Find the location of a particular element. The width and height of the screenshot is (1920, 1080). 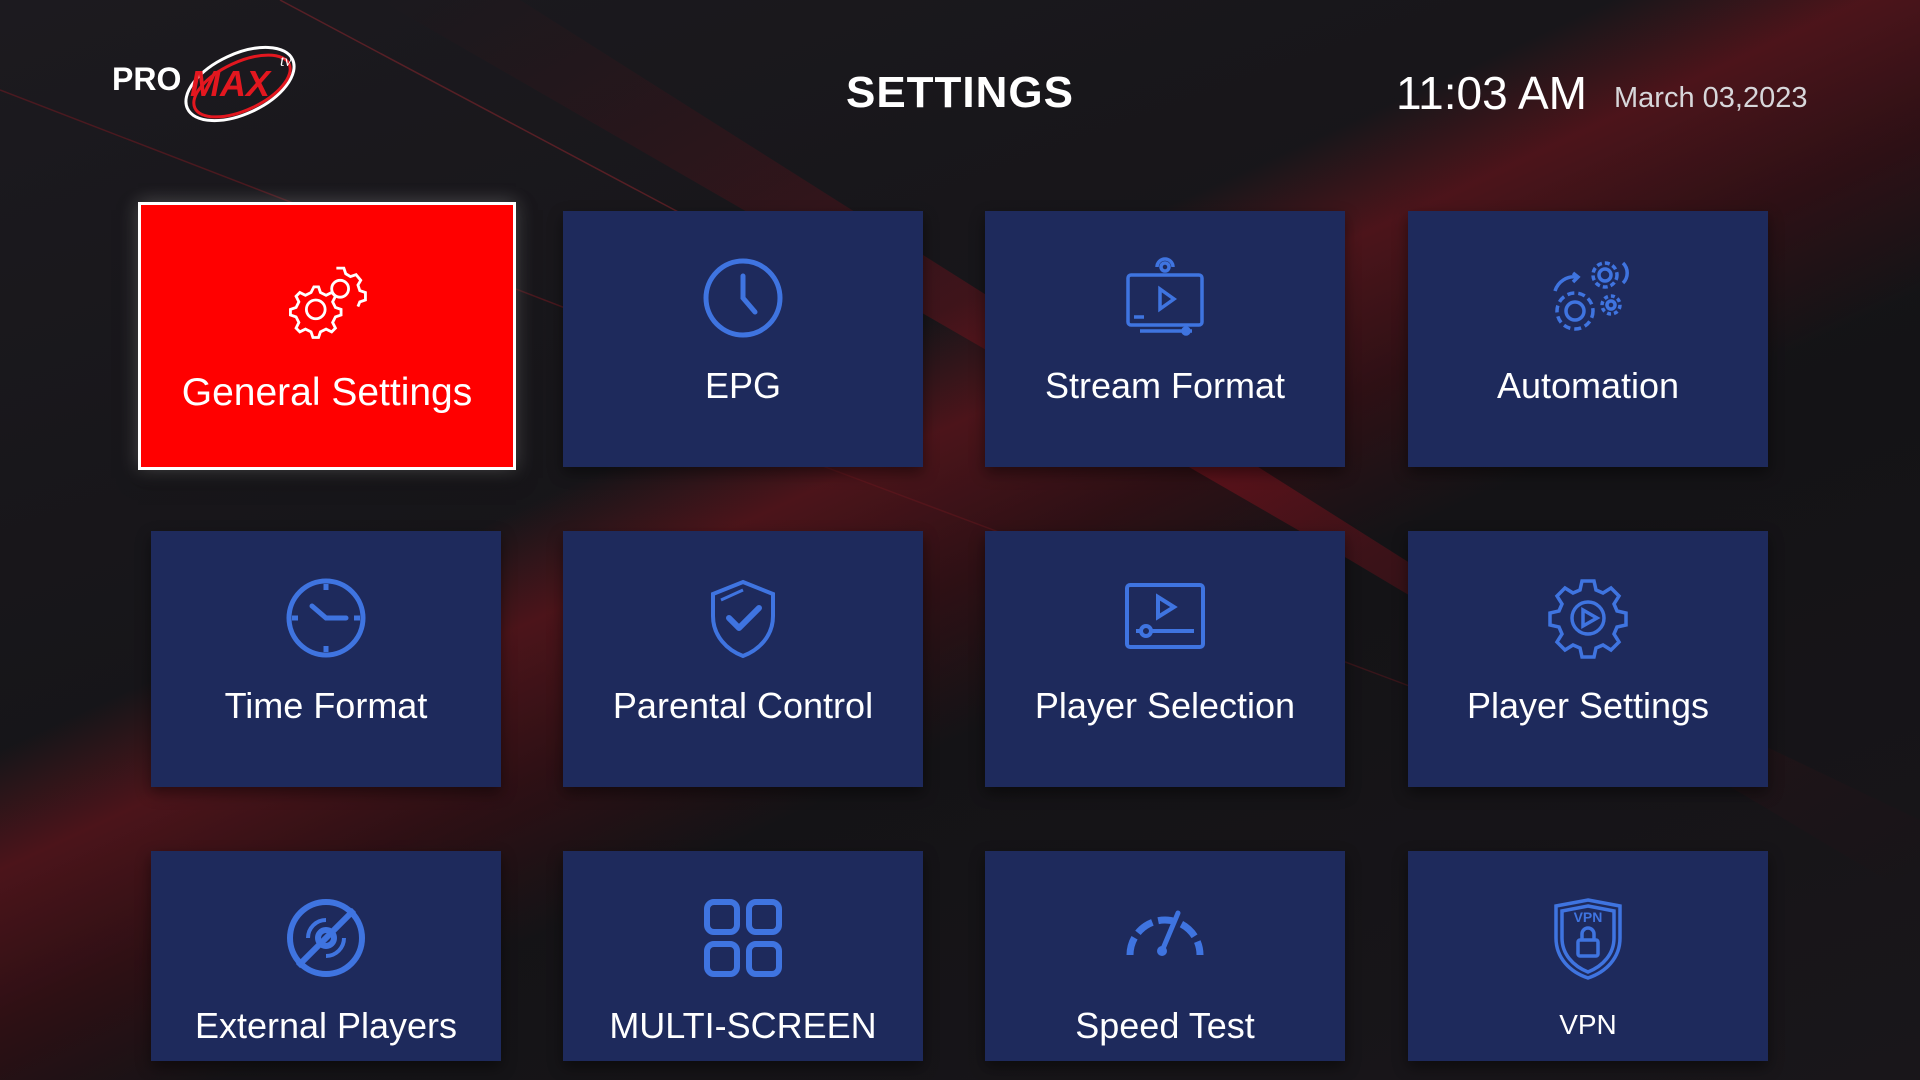

grid-icon is located at coordinates (743, 938).